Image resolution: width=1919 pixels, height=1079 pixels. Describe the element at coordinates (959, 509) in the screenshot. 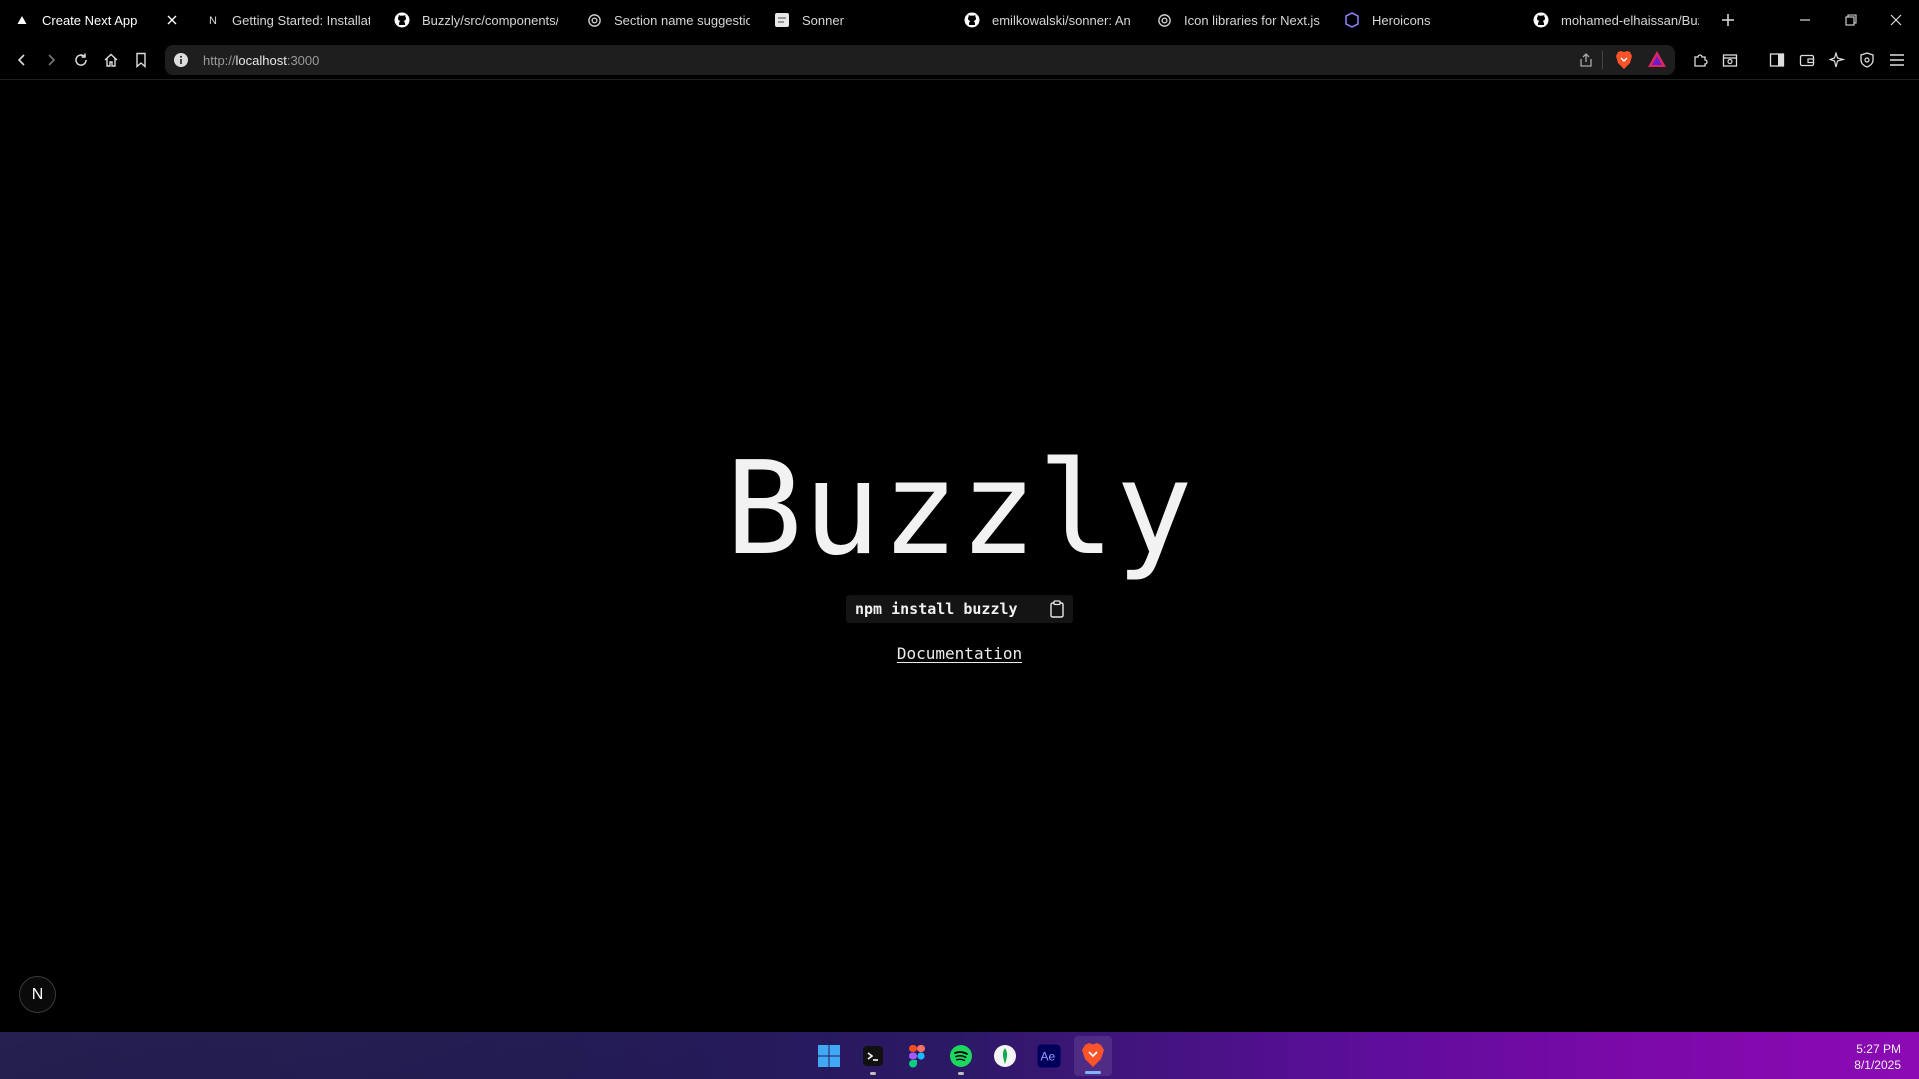

I see `page-title: Buzzly` at that location.